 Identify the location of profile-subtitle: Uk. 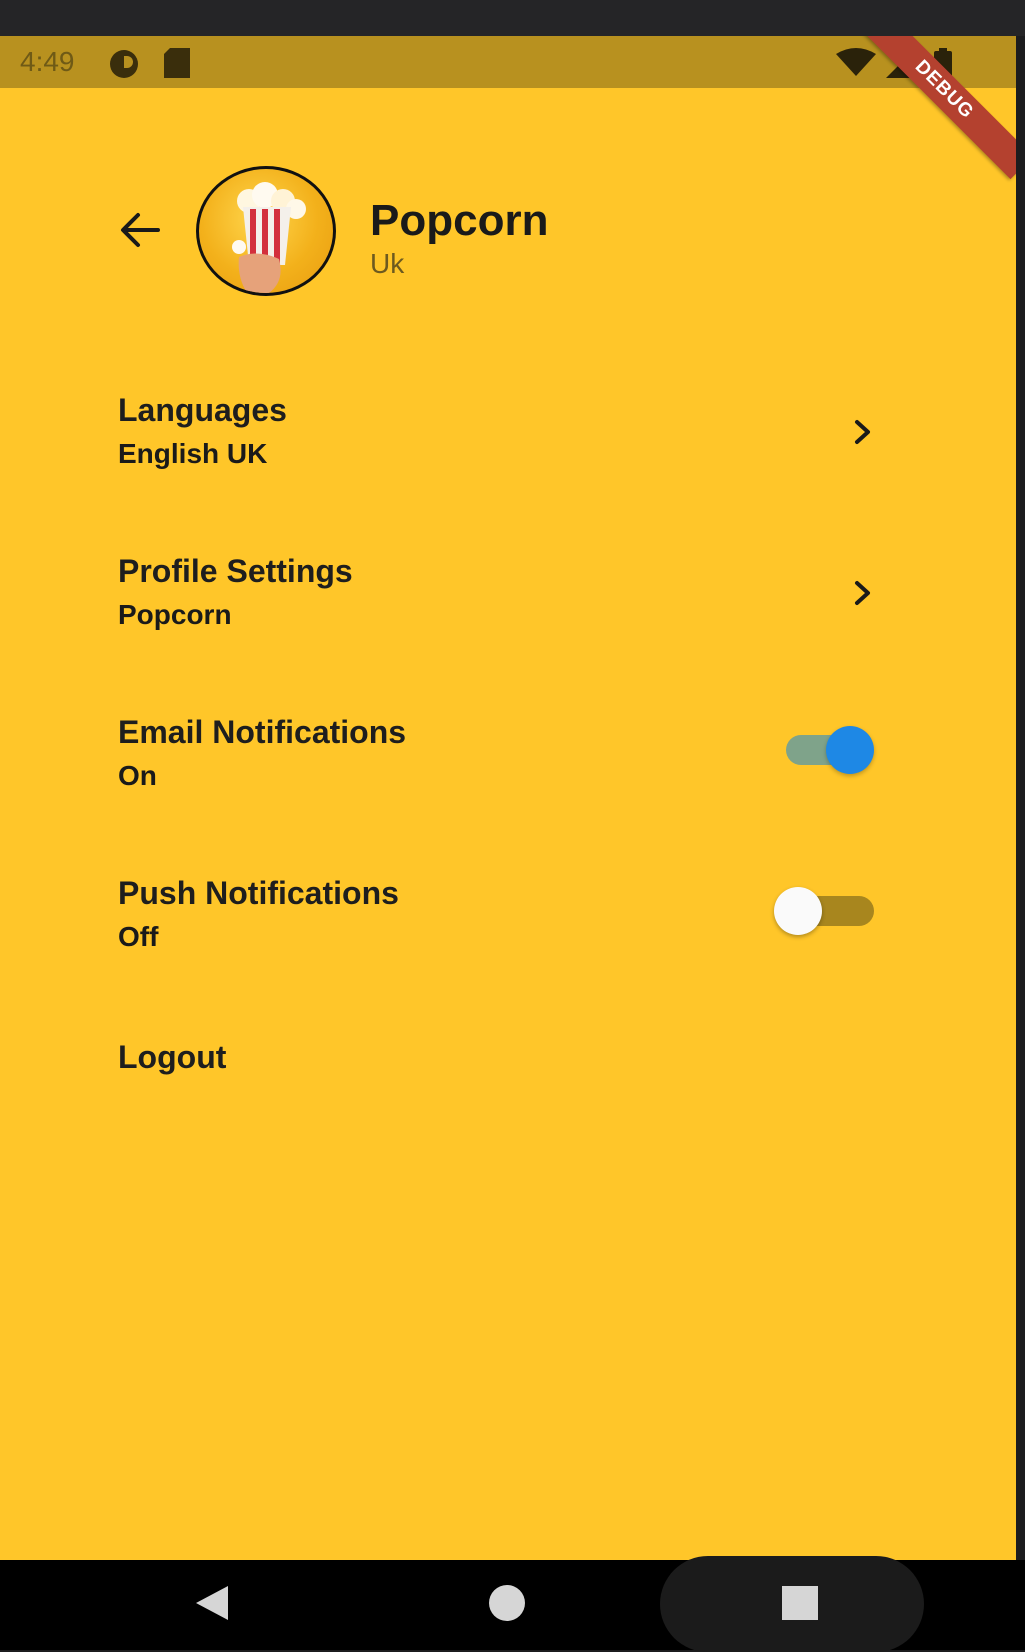
(387, 263).